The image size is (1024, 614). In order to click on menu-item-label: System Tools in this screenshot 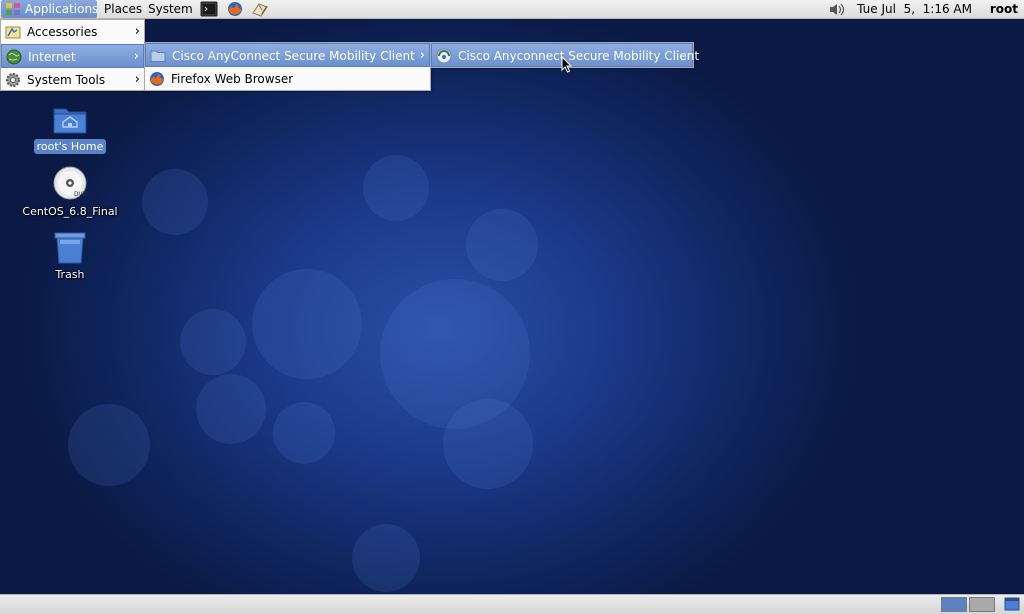, I will do `click(66, 80)`.